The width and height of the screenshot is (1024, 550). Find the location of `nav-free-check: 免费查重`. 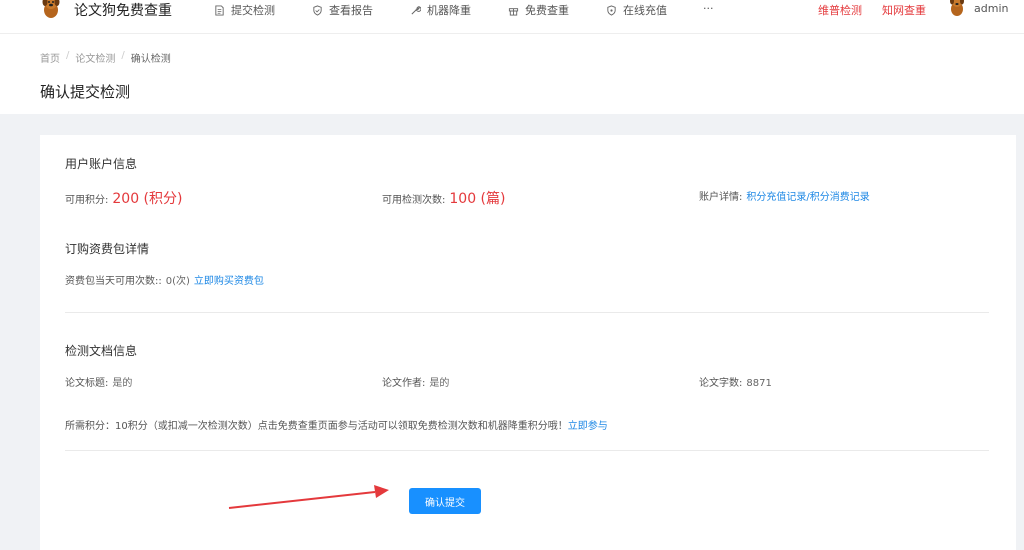

nav-free-check: 免费查重 is located at coordinates (538, 10).